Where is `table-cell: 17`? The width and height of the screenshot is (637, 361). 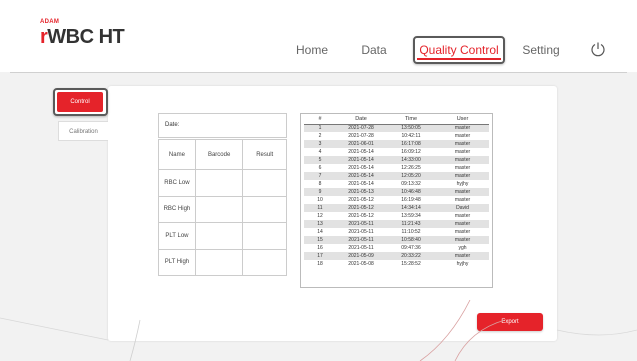
table-cell: 17 is located at coordinates (320, 256).